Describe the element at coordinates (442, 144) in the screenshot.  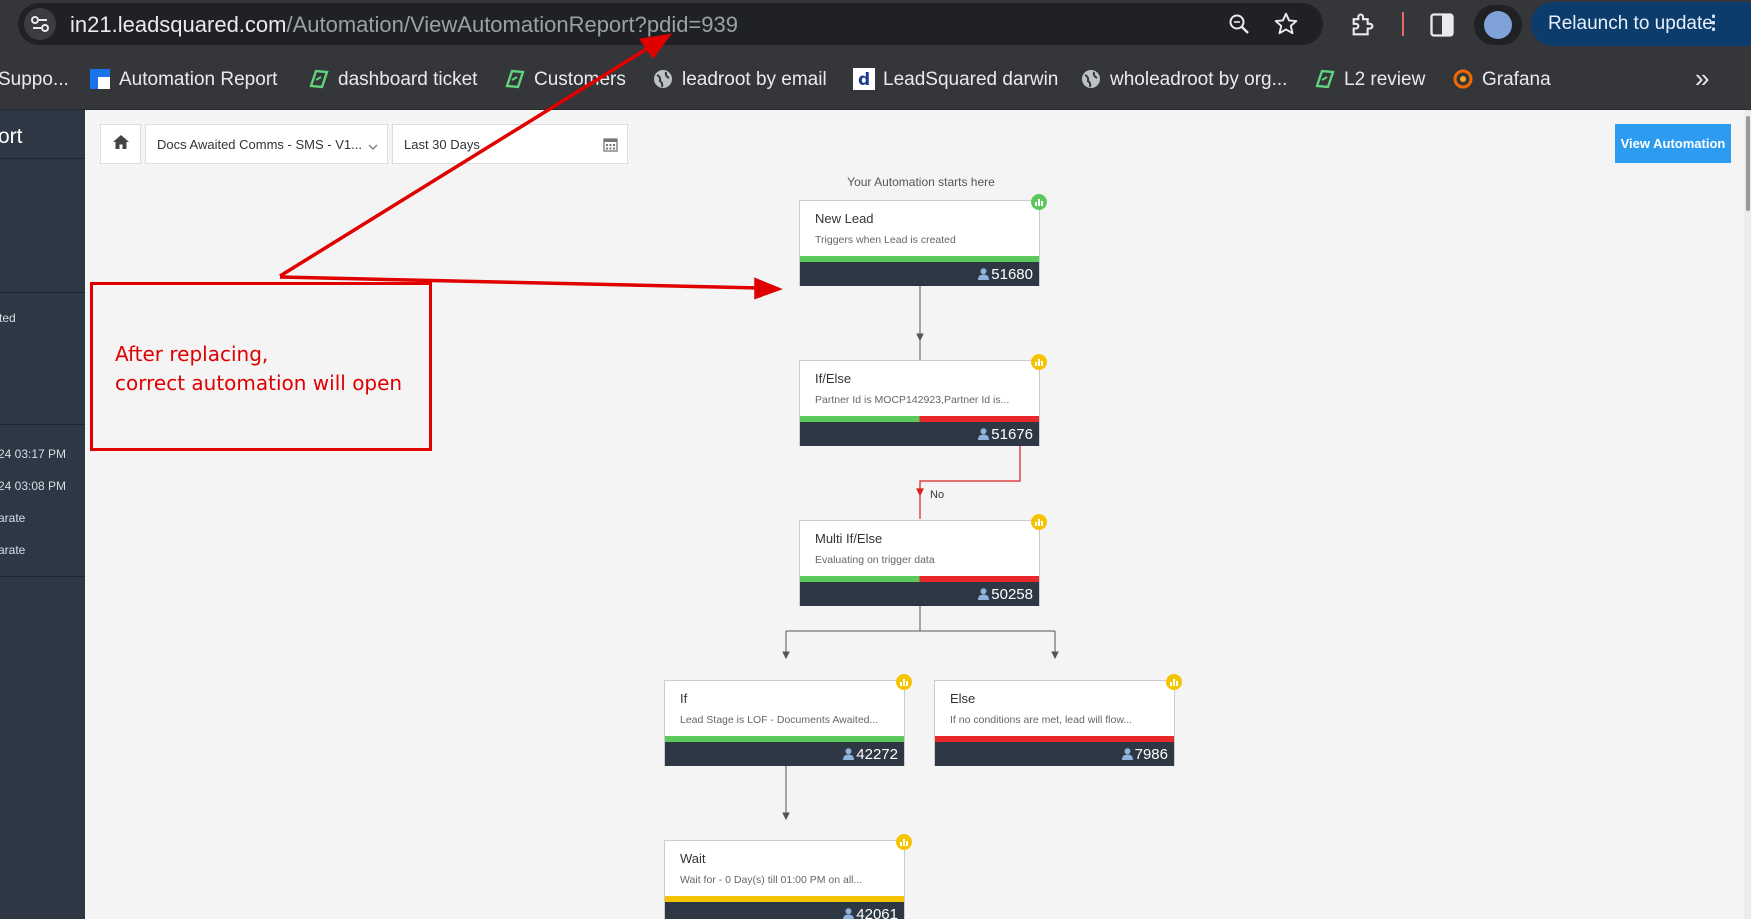
I see `date-range-value: Last 30 Days` at that location.